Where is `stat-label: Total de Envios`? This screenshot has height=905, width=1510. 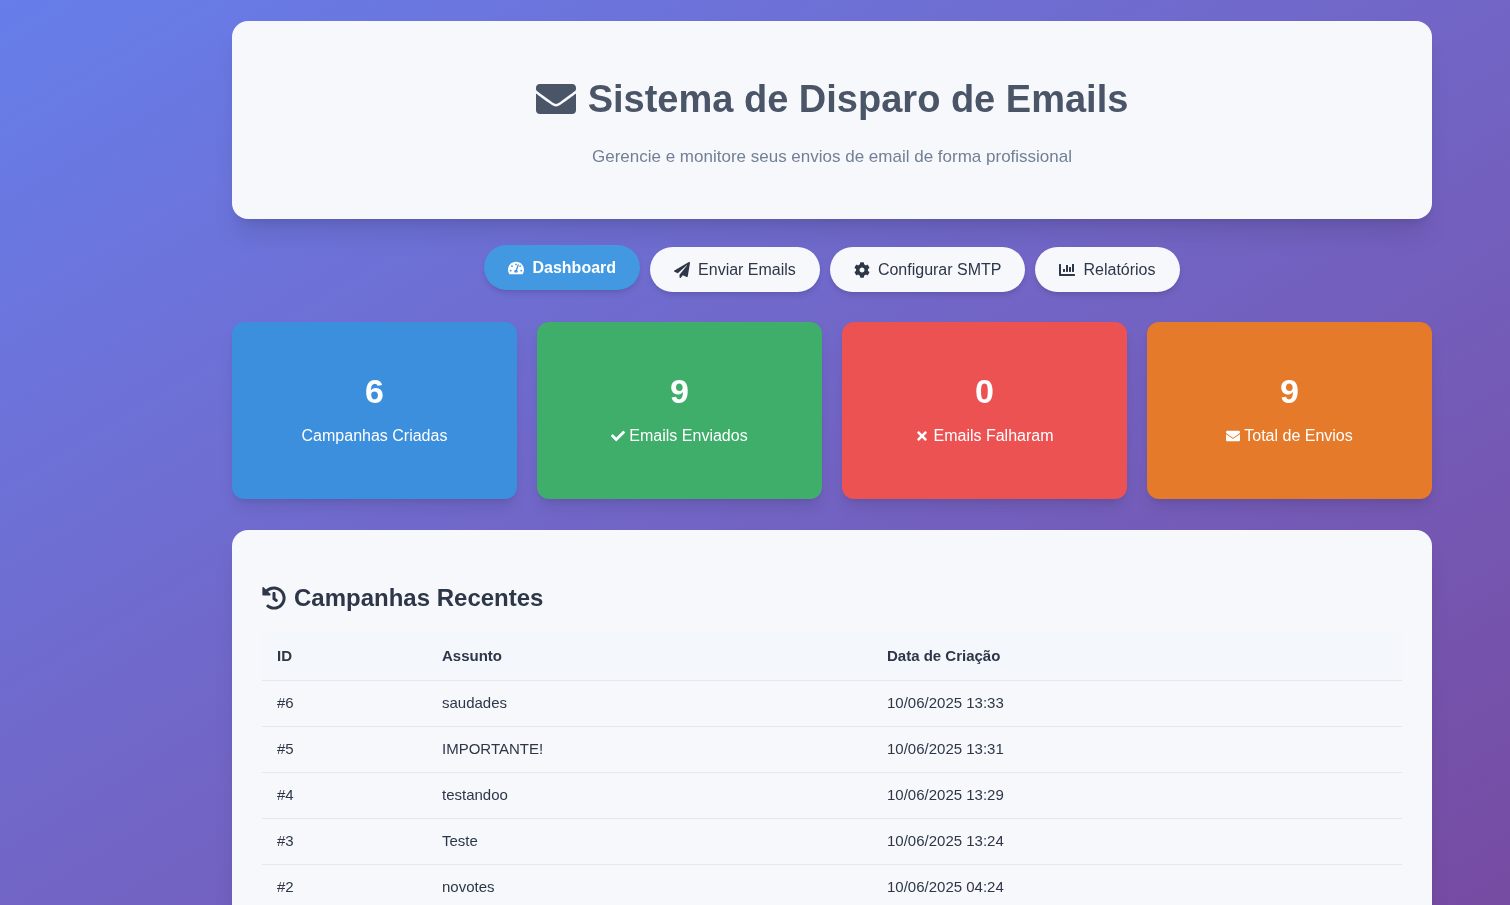 stat-label: Total de Envios is located at coordinates (1298, 435).